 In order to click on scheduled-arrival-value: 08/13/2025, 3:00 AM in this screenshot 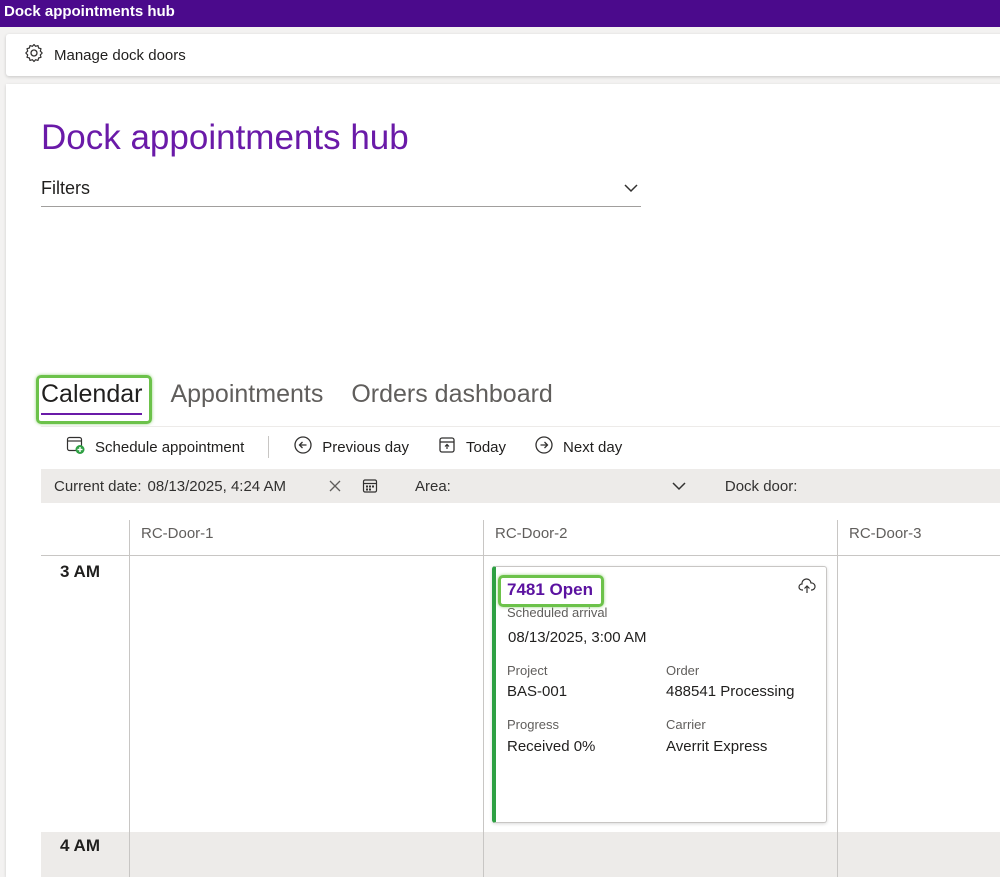, I will do `click(577, 637)`.